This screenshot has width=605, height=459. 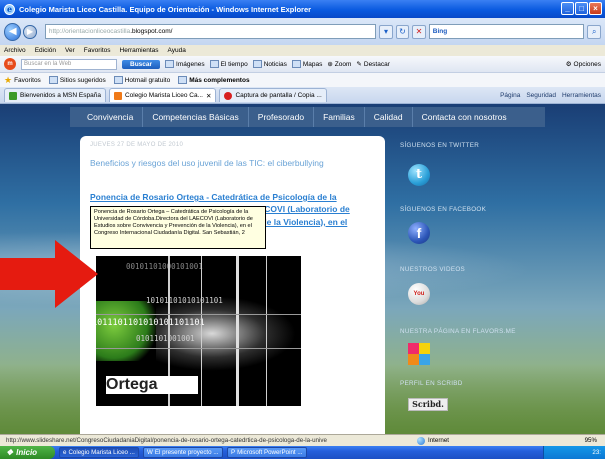 What do you see at coordinates (464, 117) in the screenshot?
I see `nav-contacto: Contacta con nosotros` at bounding box center [464, 117].